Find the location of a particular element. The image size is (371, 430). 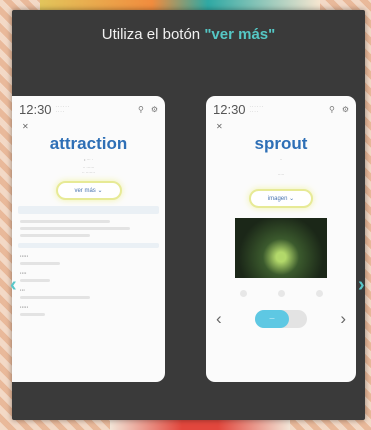

list-item-label: ··· is located at coordinates (22, 291).